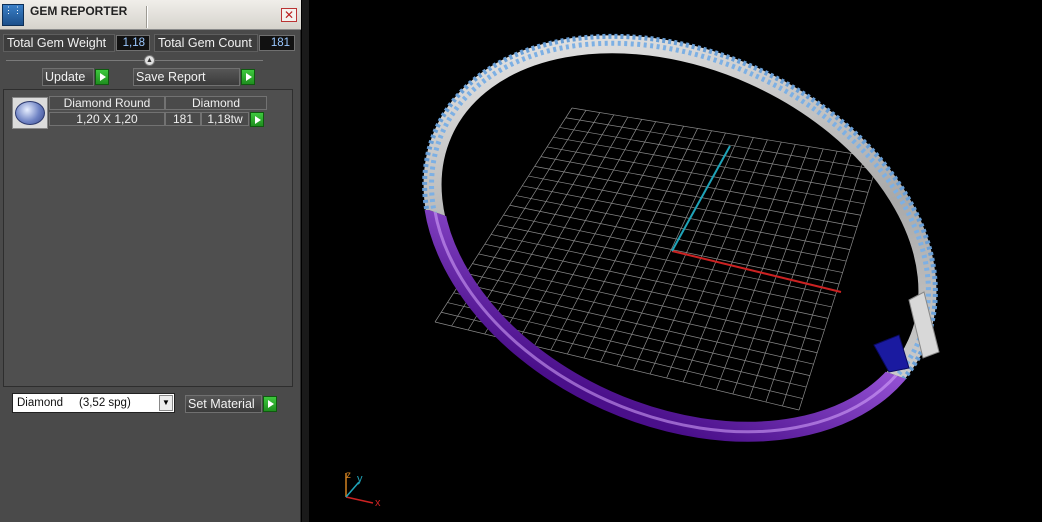 The image size is (1042, 522). I want to click on close-icon: ✕, so click(289, 15).